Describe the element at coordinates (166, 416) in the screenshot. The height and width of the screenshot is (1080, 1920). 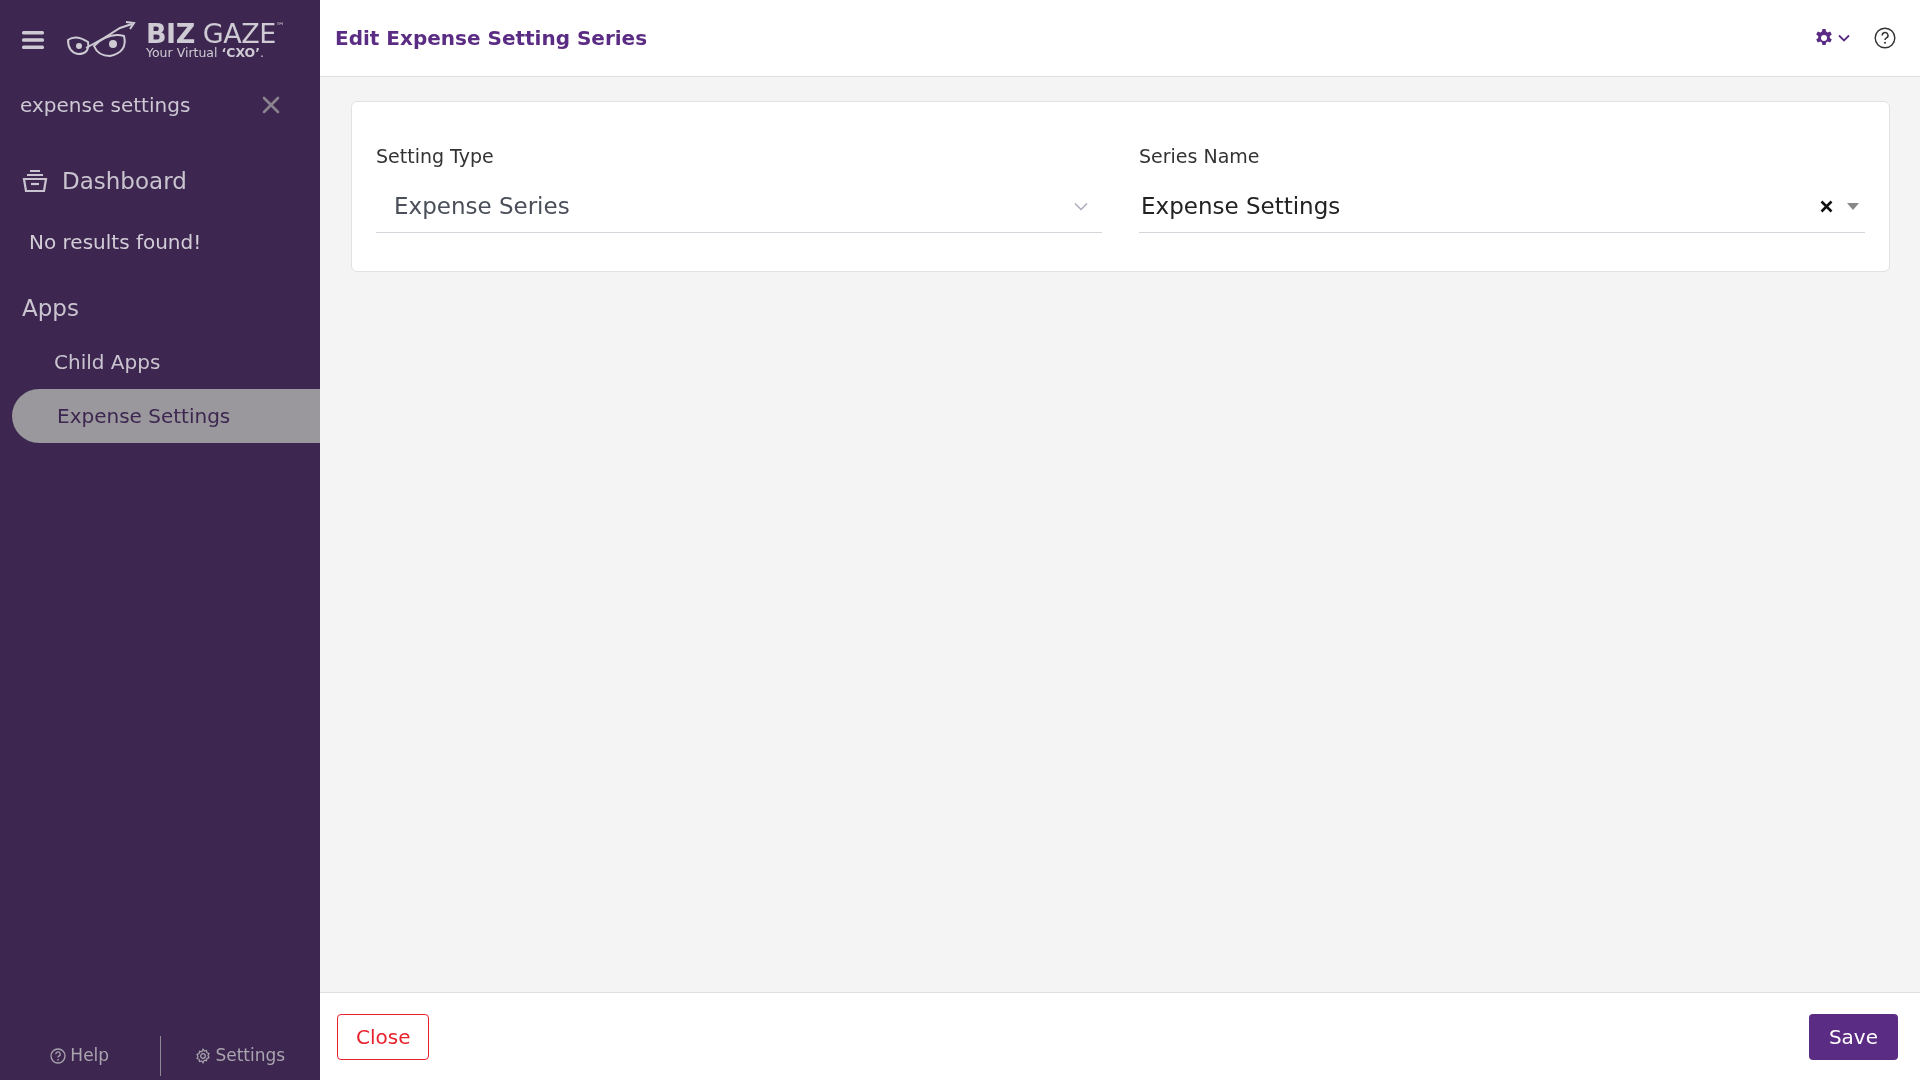
I see `menu-item: Expense Settings` at that location.